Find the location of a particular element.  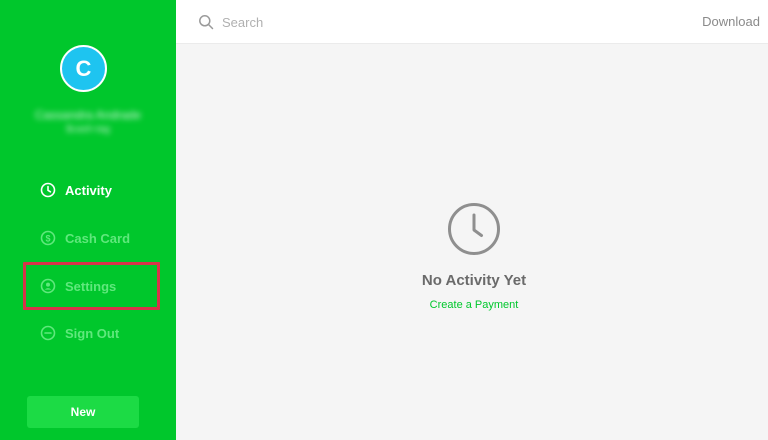

user-name: Cassandra Andrade is located at coordinates (88, 115).